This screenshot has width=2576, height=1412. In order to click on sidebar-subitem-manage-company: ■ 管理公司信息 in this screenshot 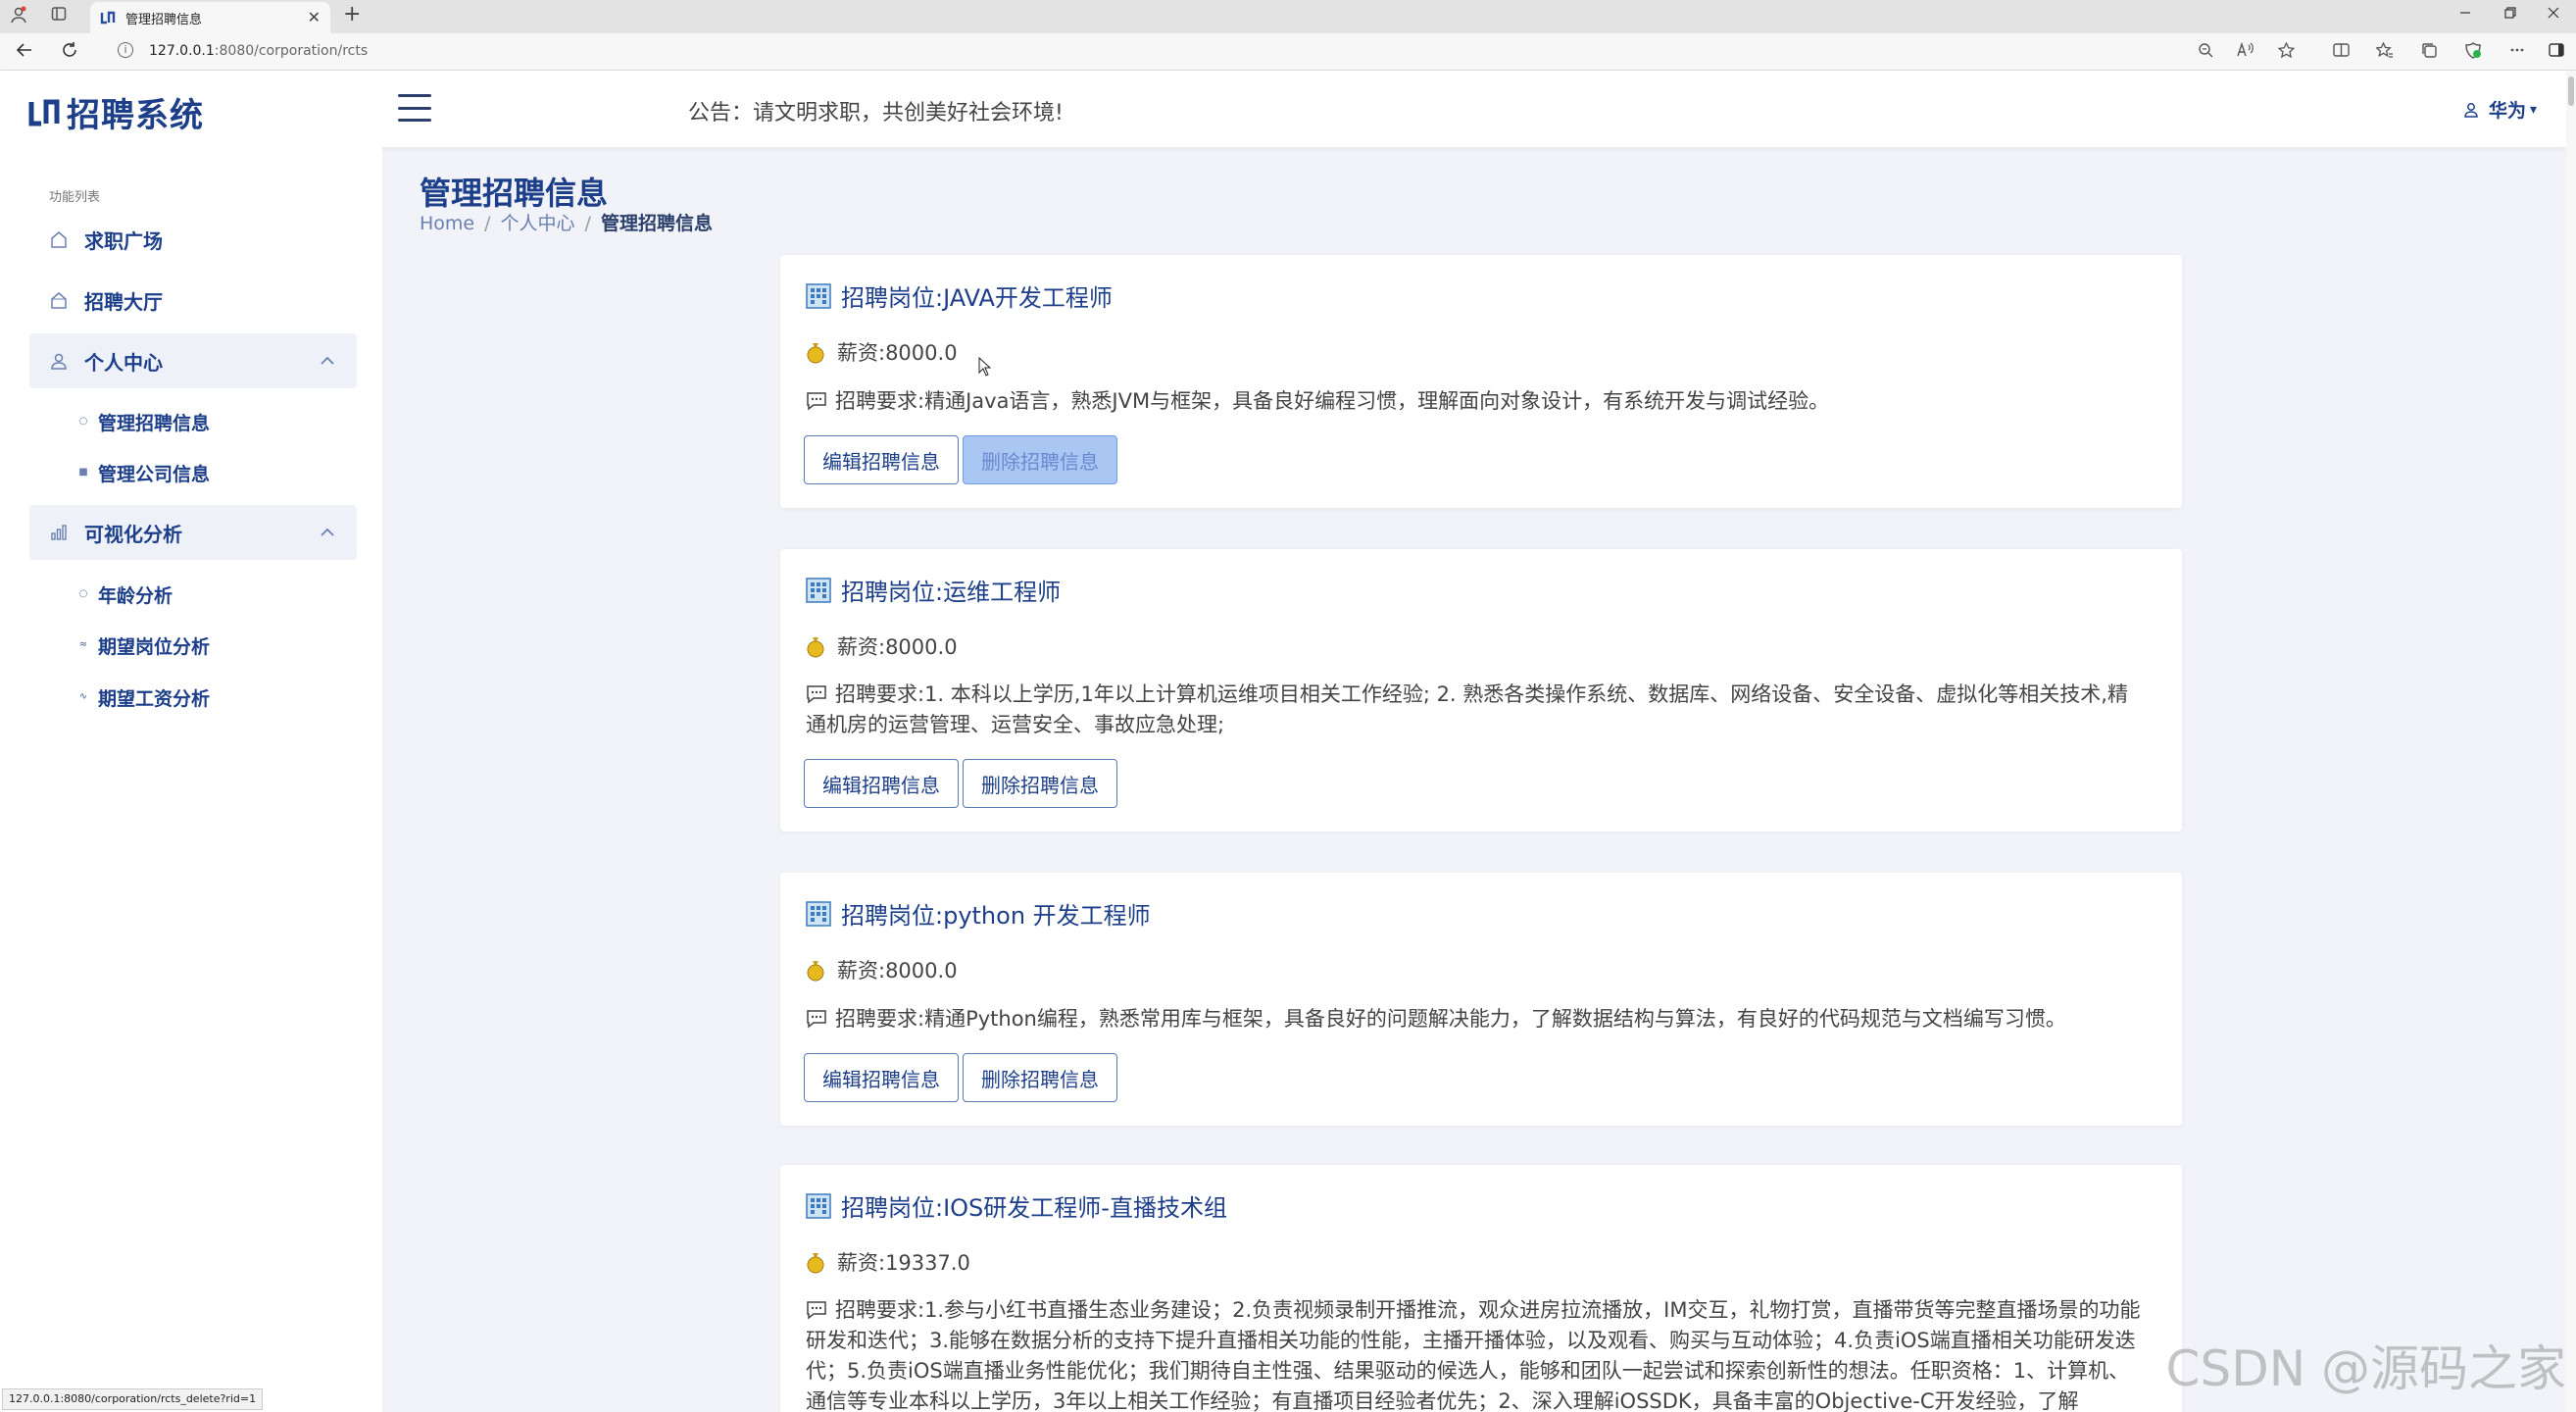, I will do `click(144, 472)`.